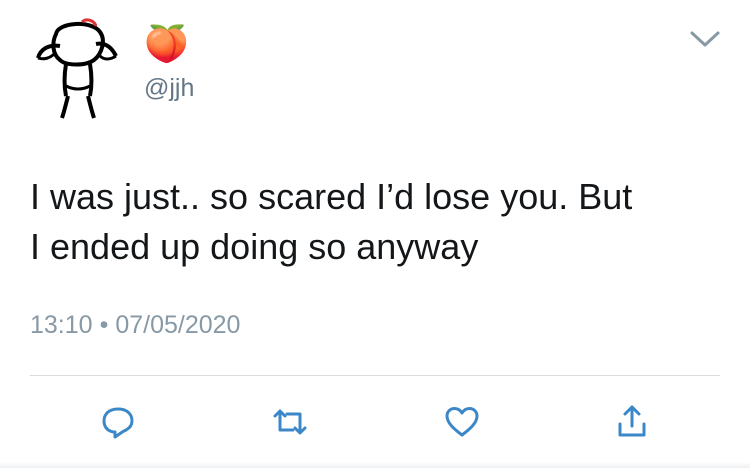  I want to click on tweet-date: 07/05/2020, so click(178, 325).